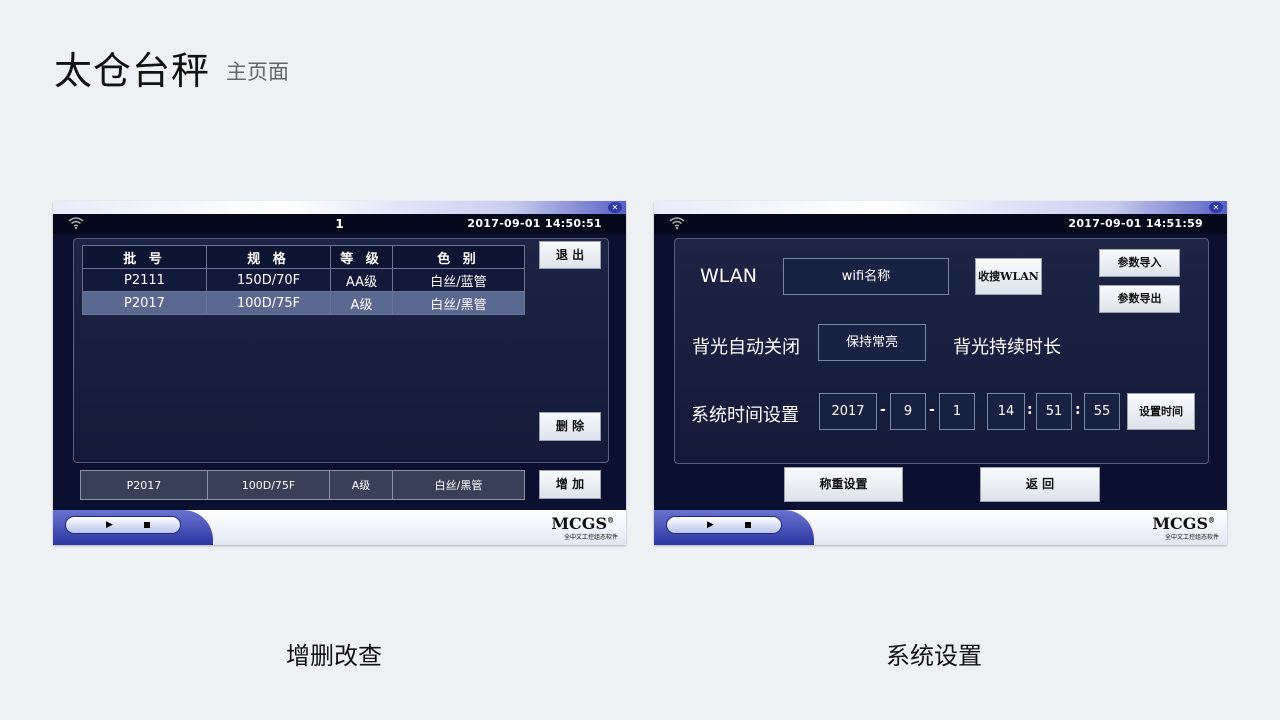  Describe the element at coordinates (1007, 347) in the screenshot. I see `backlight-duration-label: 背光持续时长` at that location.